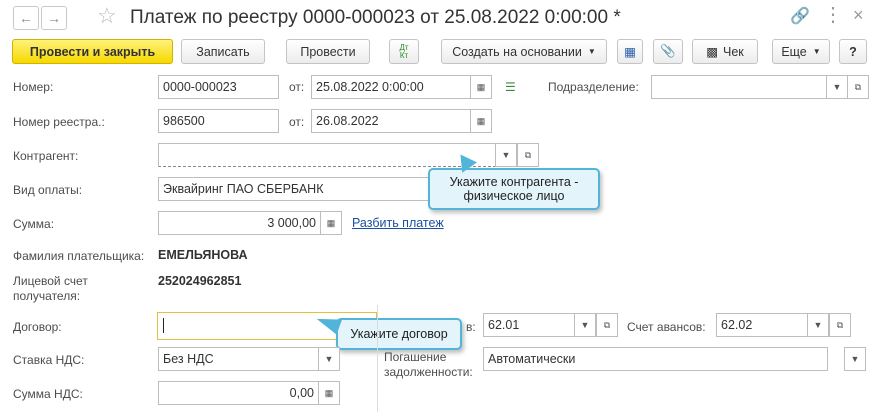 The height and width of the screenshot is (412, 885). Describe the element at coordinates (298, 189) in the screenshot. I see `payment-type-field: Эквайринг ПАО СБЕРБАНК` at that location.